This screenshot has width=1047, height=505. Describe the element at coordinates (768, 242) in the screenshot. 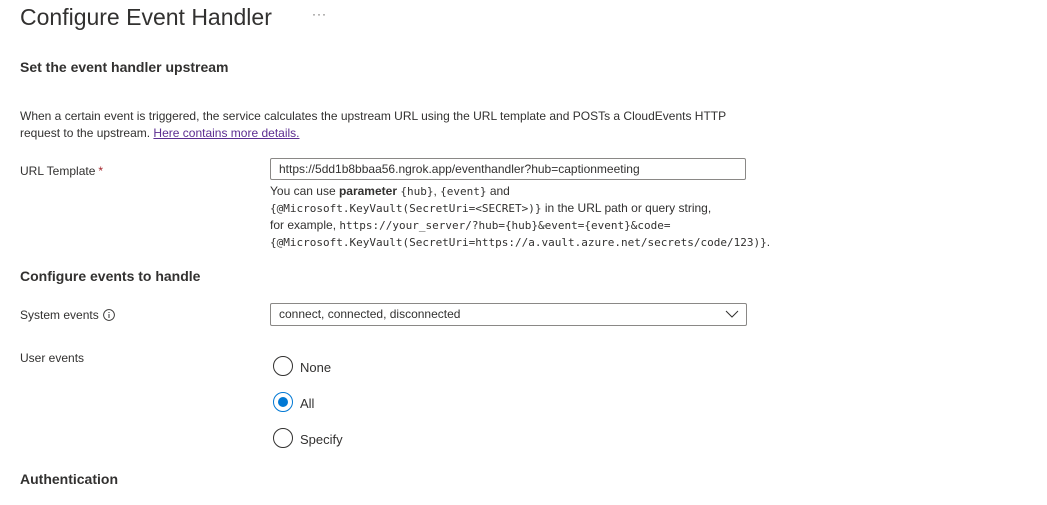

I see `help-text: .` at that location.